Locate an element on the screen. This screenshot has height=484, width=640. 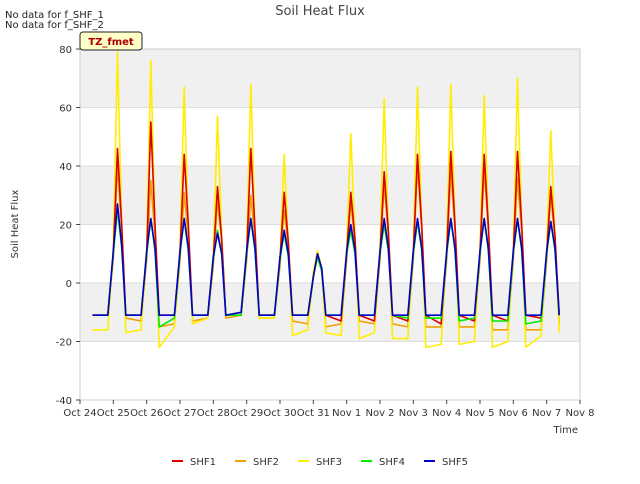
x-tick-label: Oct 26 is located at coordinates (146, 413).